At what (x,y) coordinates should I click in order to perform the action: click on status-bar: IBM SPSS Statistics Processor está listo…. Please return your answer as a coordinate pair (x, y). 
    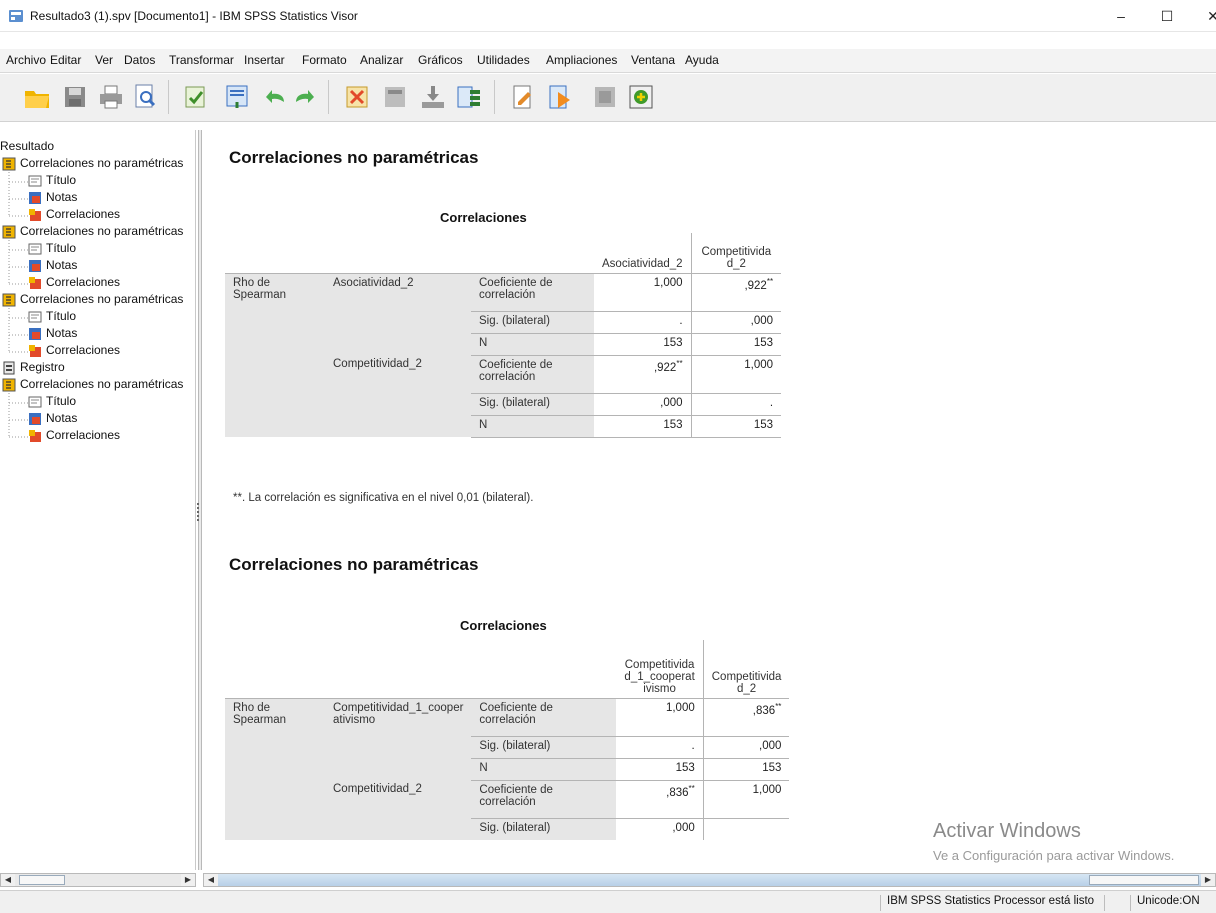
    Looking at the image, I should click on (608, 901).